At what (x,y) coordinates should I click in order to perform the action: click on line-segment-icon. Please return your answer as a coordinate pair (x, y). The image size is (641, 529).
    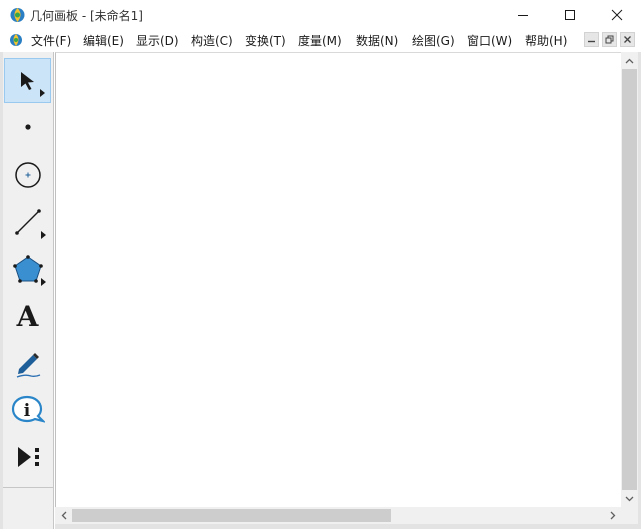
    Looking at the image, I should click on (27, 221).